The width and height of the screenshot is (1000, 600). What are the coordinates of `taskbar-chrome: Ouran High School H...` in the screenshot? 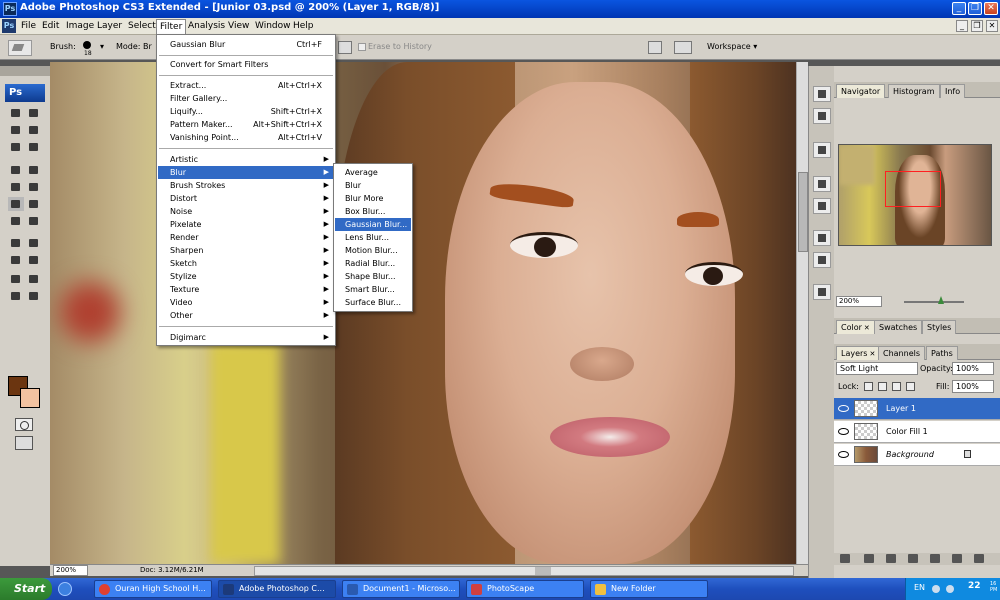 It's located at (153, 589).